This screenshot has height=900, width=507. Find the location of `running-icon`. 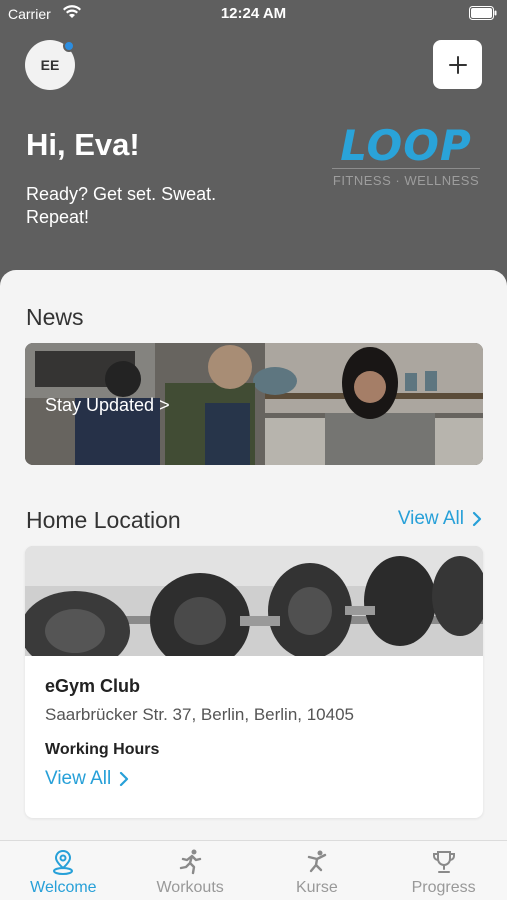

running-icon is located at coordinates (190, 862).